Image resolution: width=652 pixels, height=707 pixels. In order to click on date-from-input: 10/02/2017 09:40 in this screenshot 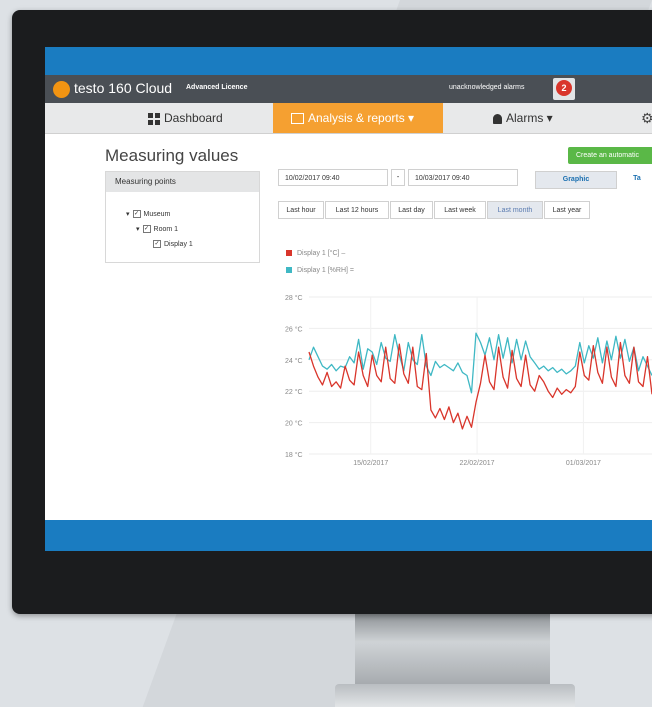, I will do `click(333, 177)`.